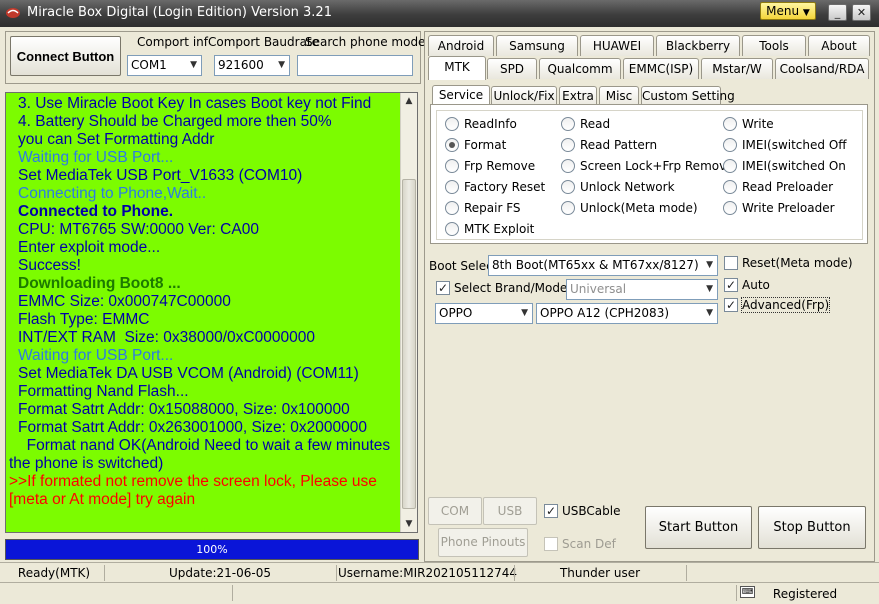  Describe the element at coordinates (580, 544) in the screenshot. I see `scan-def-checkbox: Scan Def` at that location.